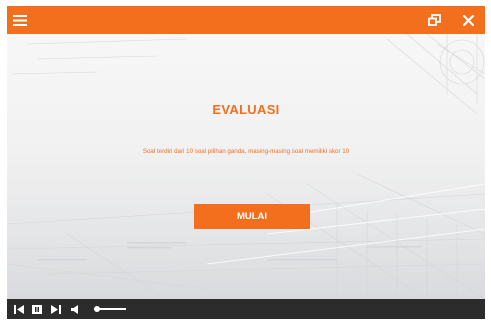  What do you see at coordinates (19, 309) in the screenshot?
I see `skip-back-icon` at bounding box center [19, 309].